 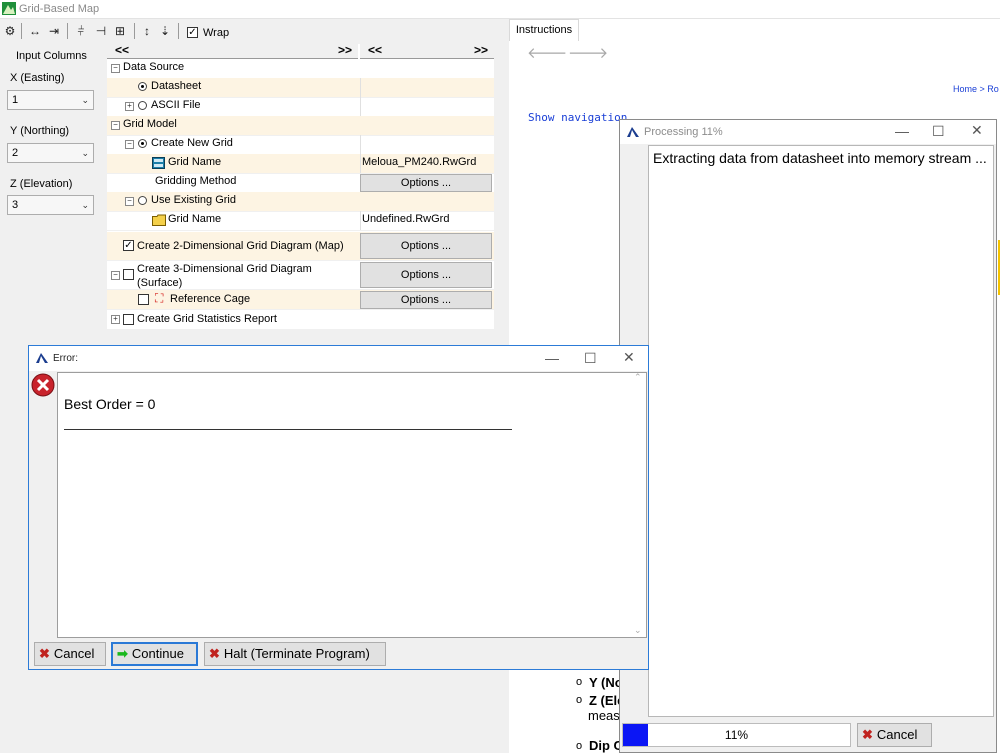 I want to click on app-logo-icon, so click(x=9, y=8).